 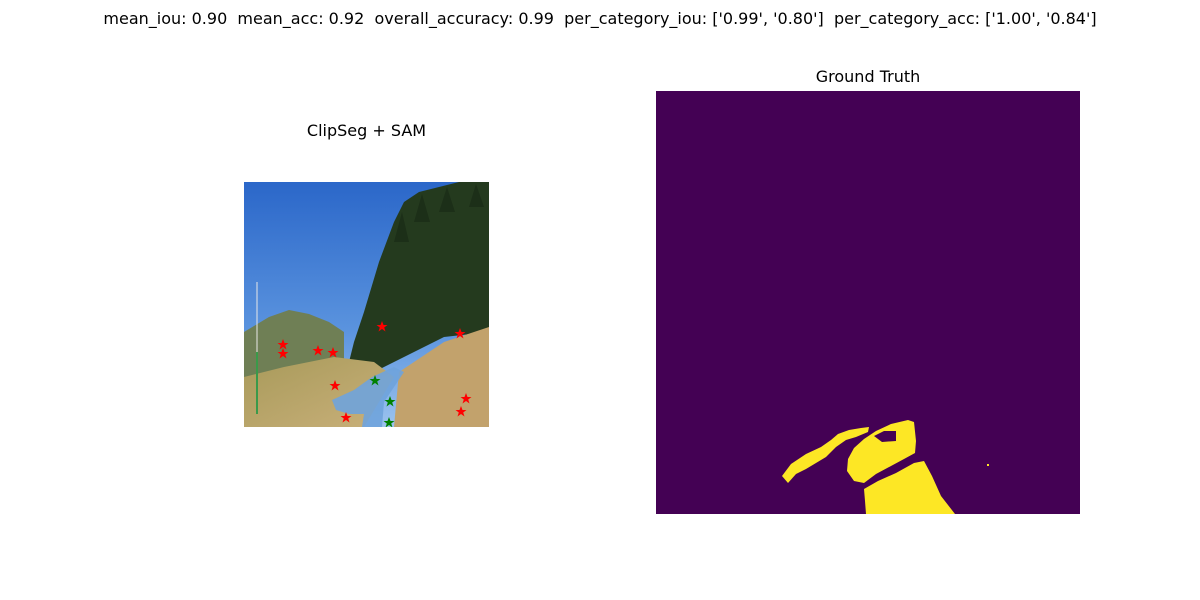 I want to click on clipseg-sam-title: ClipSeg + SAM, so click(x=366, y=130).